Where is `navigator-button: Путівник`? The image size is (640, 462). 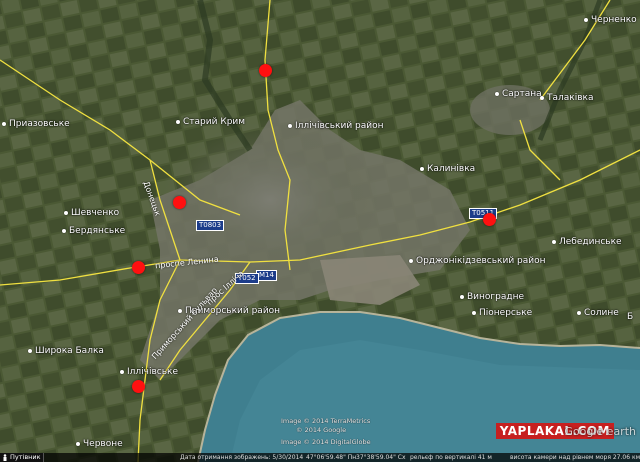
navigator-button: Путівник is located at coordinates (22, 457).